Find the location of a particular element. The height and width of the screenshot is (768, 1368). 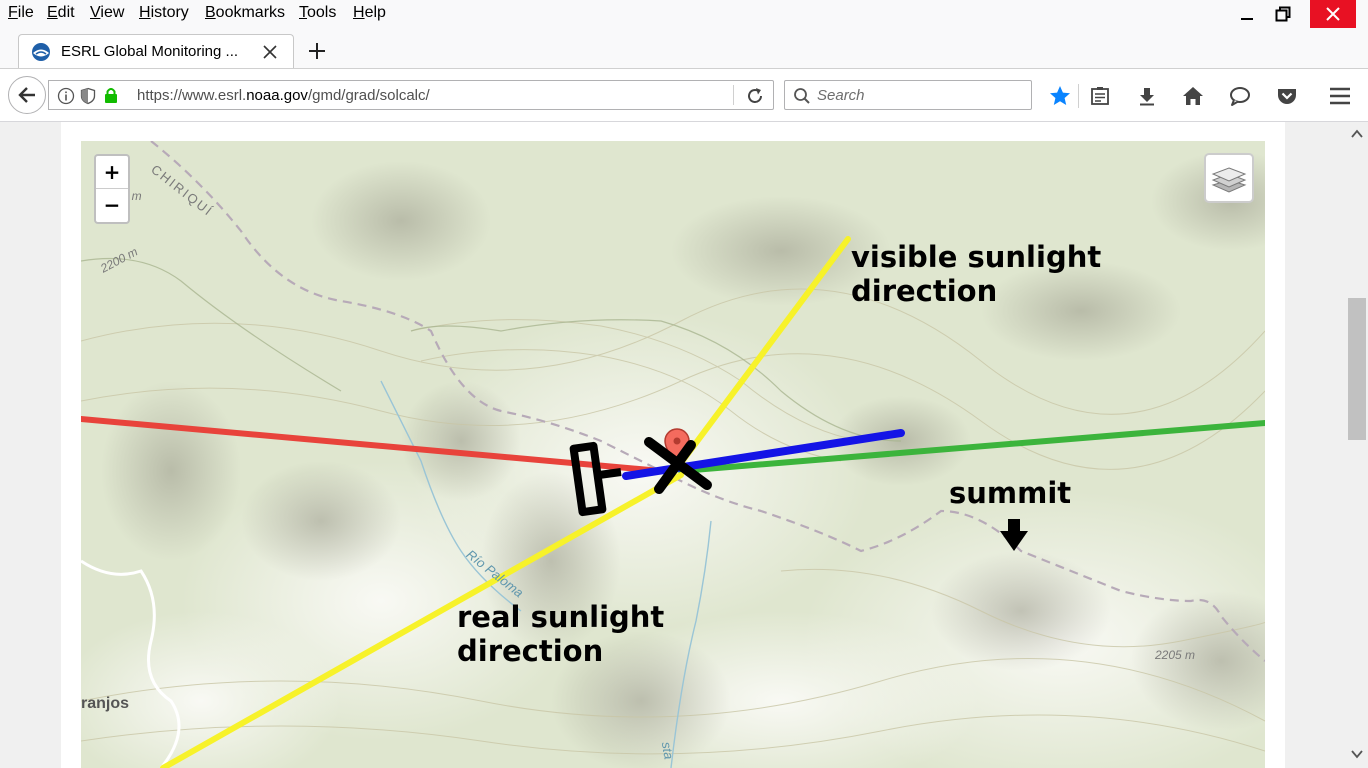

new-tab-button is located at coordinates (317, 51).